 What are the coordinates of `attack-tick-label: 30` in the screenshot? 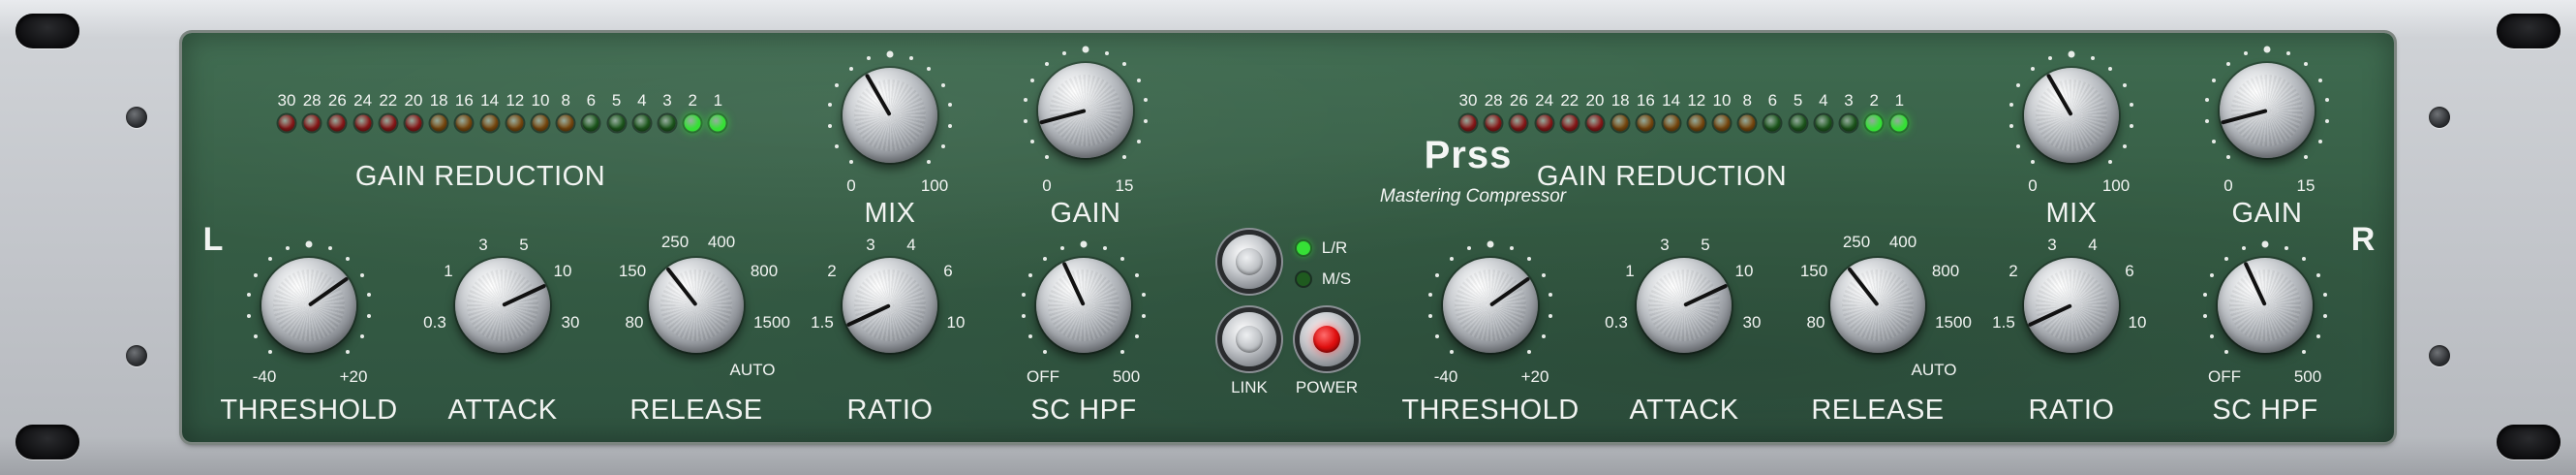 It's located at (1752, 323).